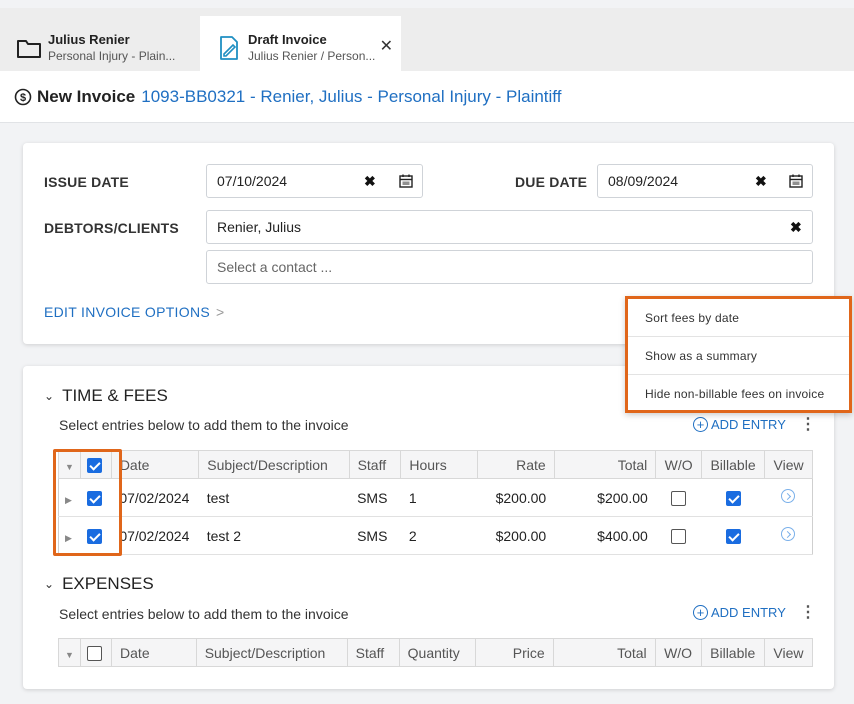  Describe the element at coordinates (155, 497) in the screenshot. I see `cell-date: 07/02/2024` at that location.